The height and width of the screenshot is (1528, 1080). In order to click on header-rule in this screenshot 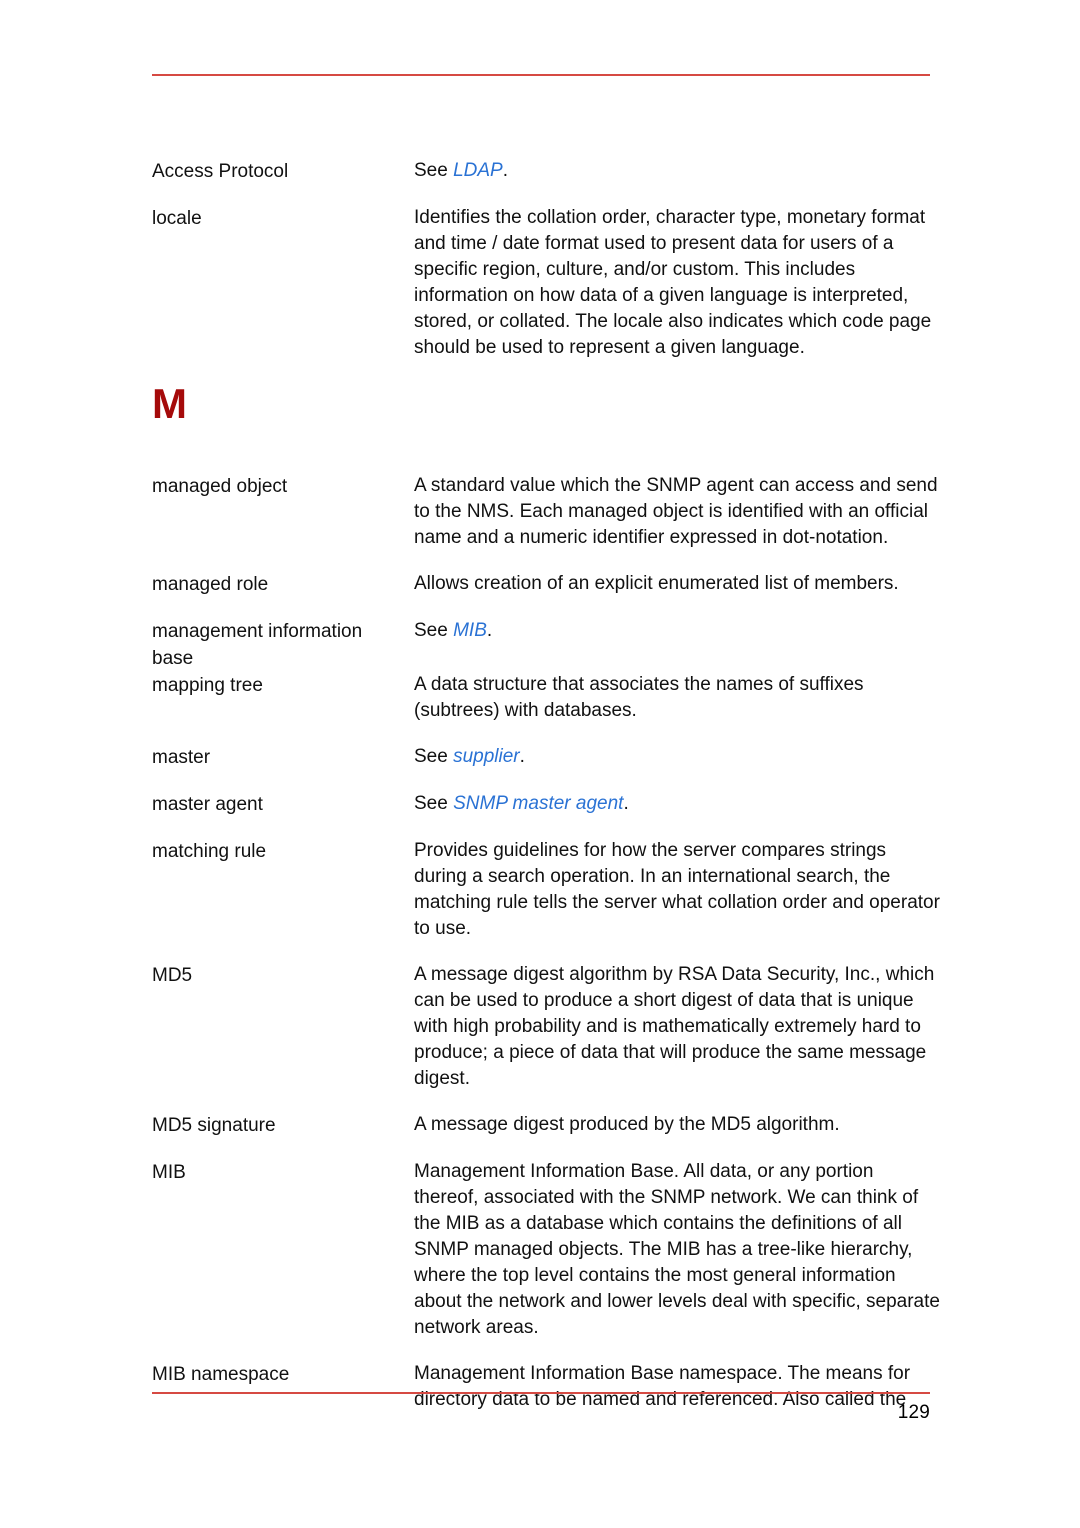, I will do `click(541, 75)`.